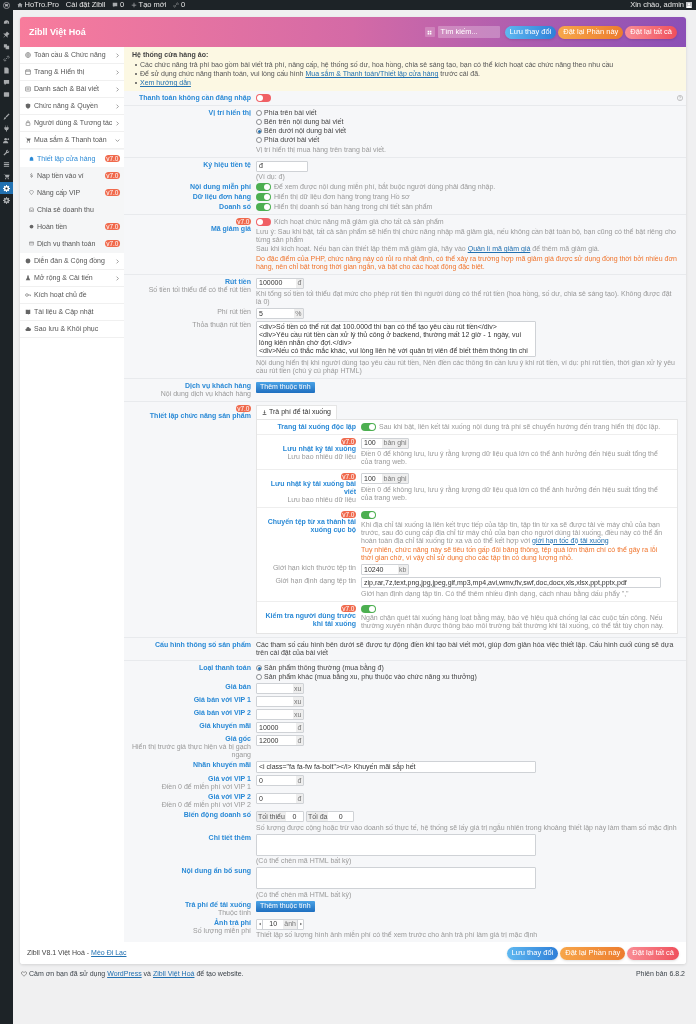 This screenshot has width=696, height=1024. Describe the element at coordinates (28, 106) in the screenshot. I see `shield-icon` at that location.